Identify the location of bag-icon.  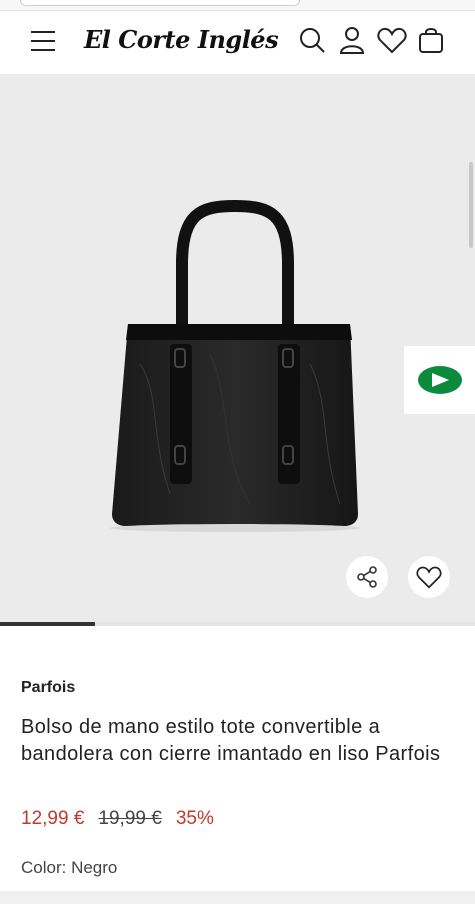
(431, 40).